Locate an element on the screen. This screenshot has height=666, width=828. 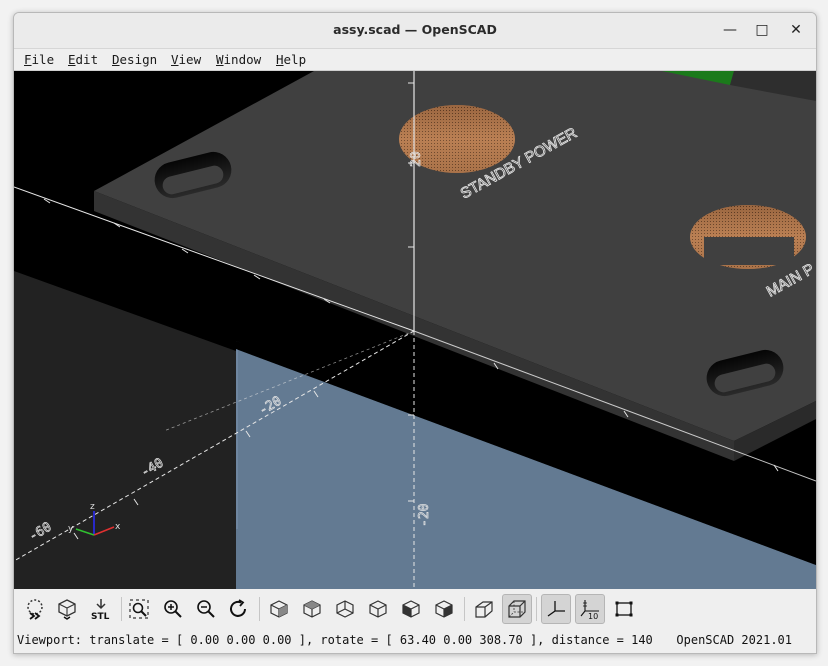
blue-box-side is located at coordinates (237, 439).